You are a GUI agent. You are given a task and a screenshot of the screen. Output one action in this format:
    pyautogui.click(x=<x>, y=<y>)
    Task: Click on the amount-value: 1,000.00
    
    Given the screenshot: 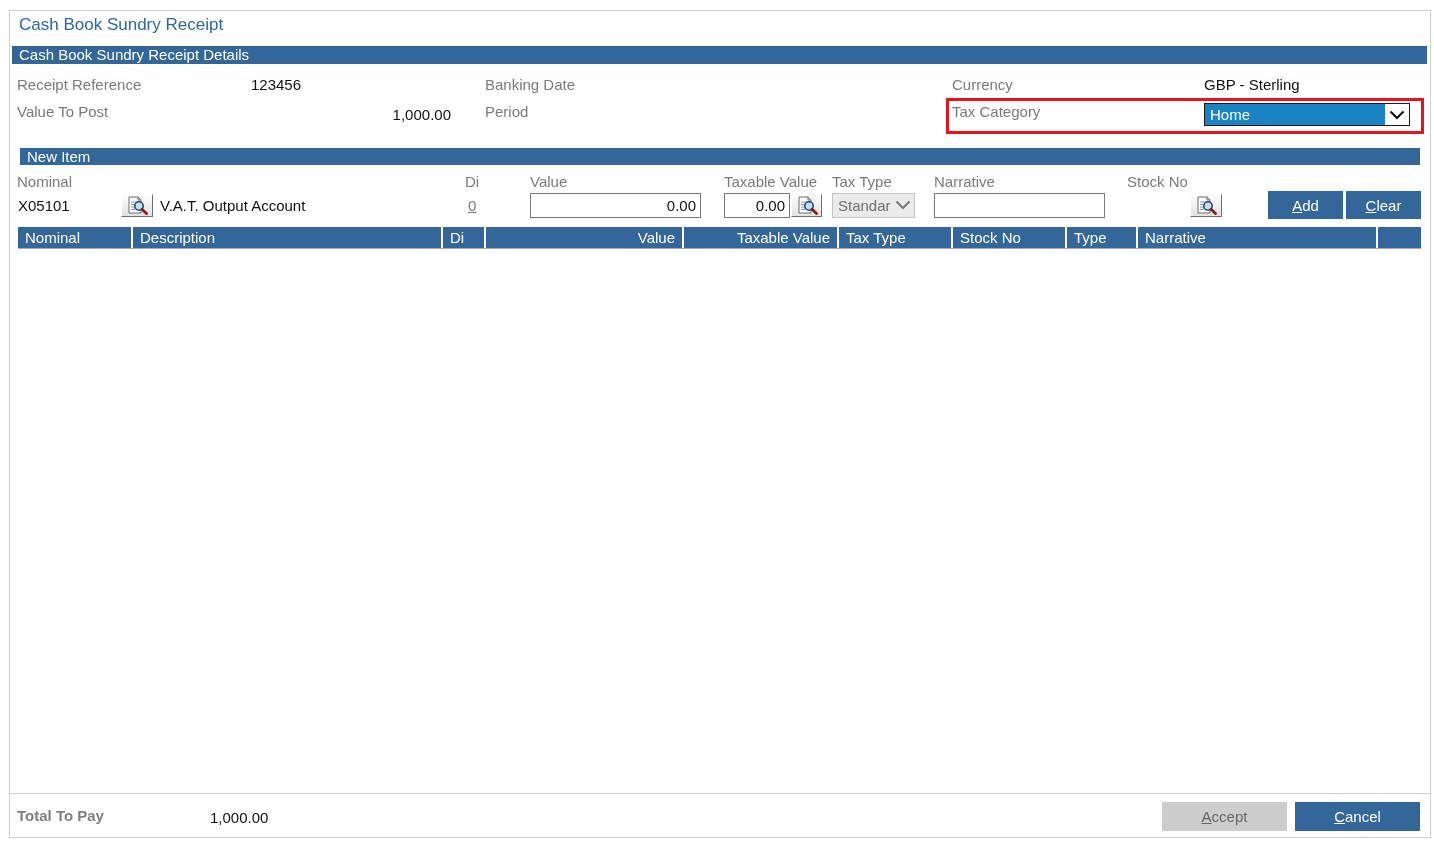 What is the action you would take?
    pyautogui.click(x=421, y=115)
    